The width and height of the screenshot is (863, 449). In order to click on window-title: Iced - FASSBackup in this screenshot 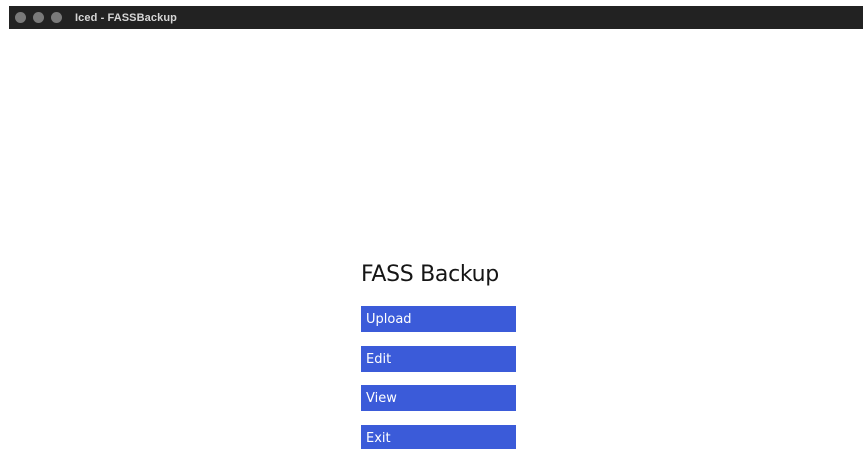, I will do `click(126, 17)`.